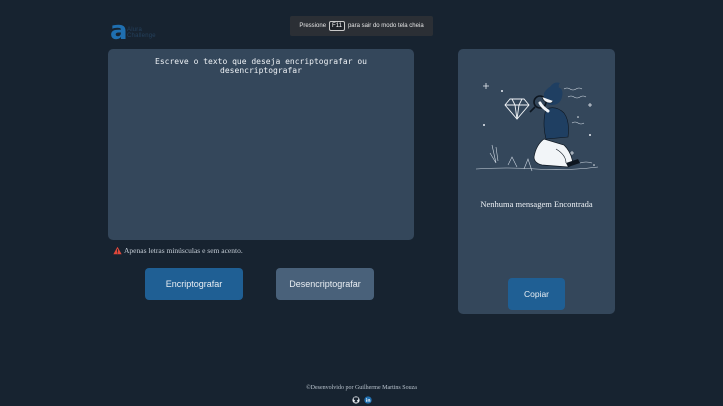 This screenshot has width=723, height=406. I want to click on copy-button: Copiar, so click(536, 294).